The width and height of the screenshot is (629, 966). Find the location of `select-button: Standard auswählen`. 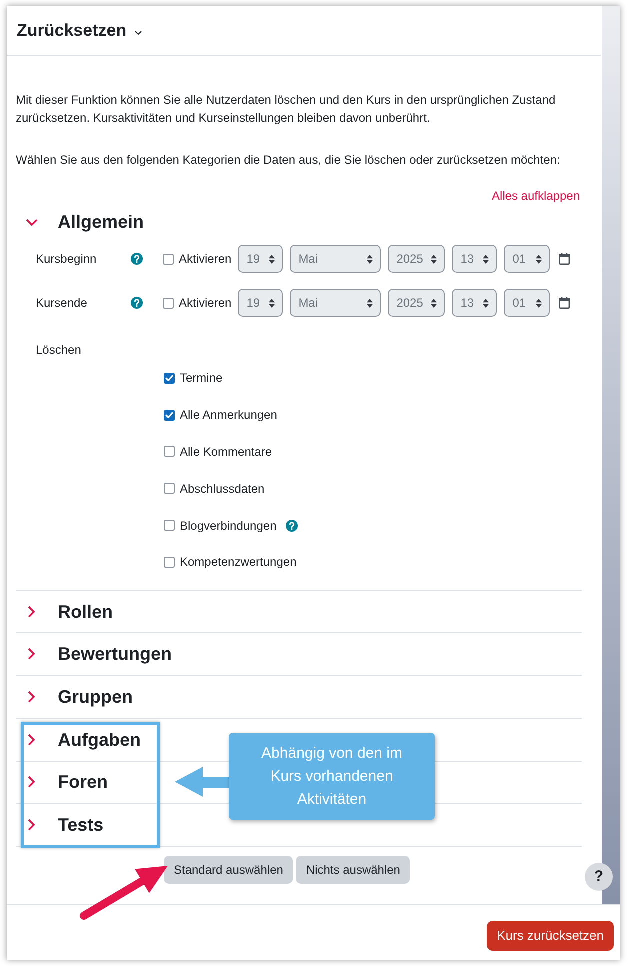

select-button: Standard auswählen is located at coordinates (229, 870).